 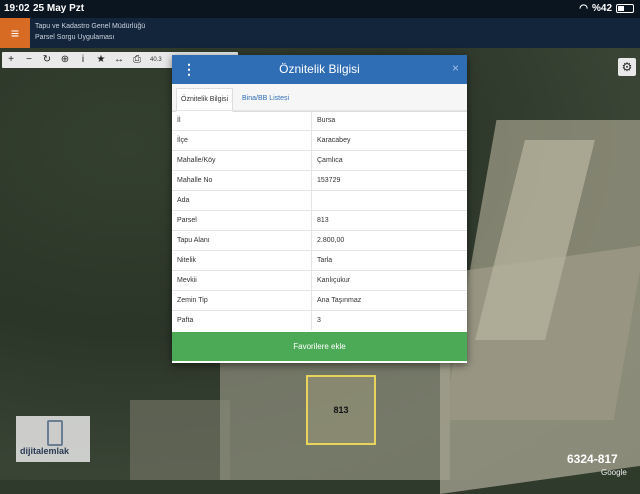 I want to click on attribute-value: Karacabey, so click(x=389, y=140).